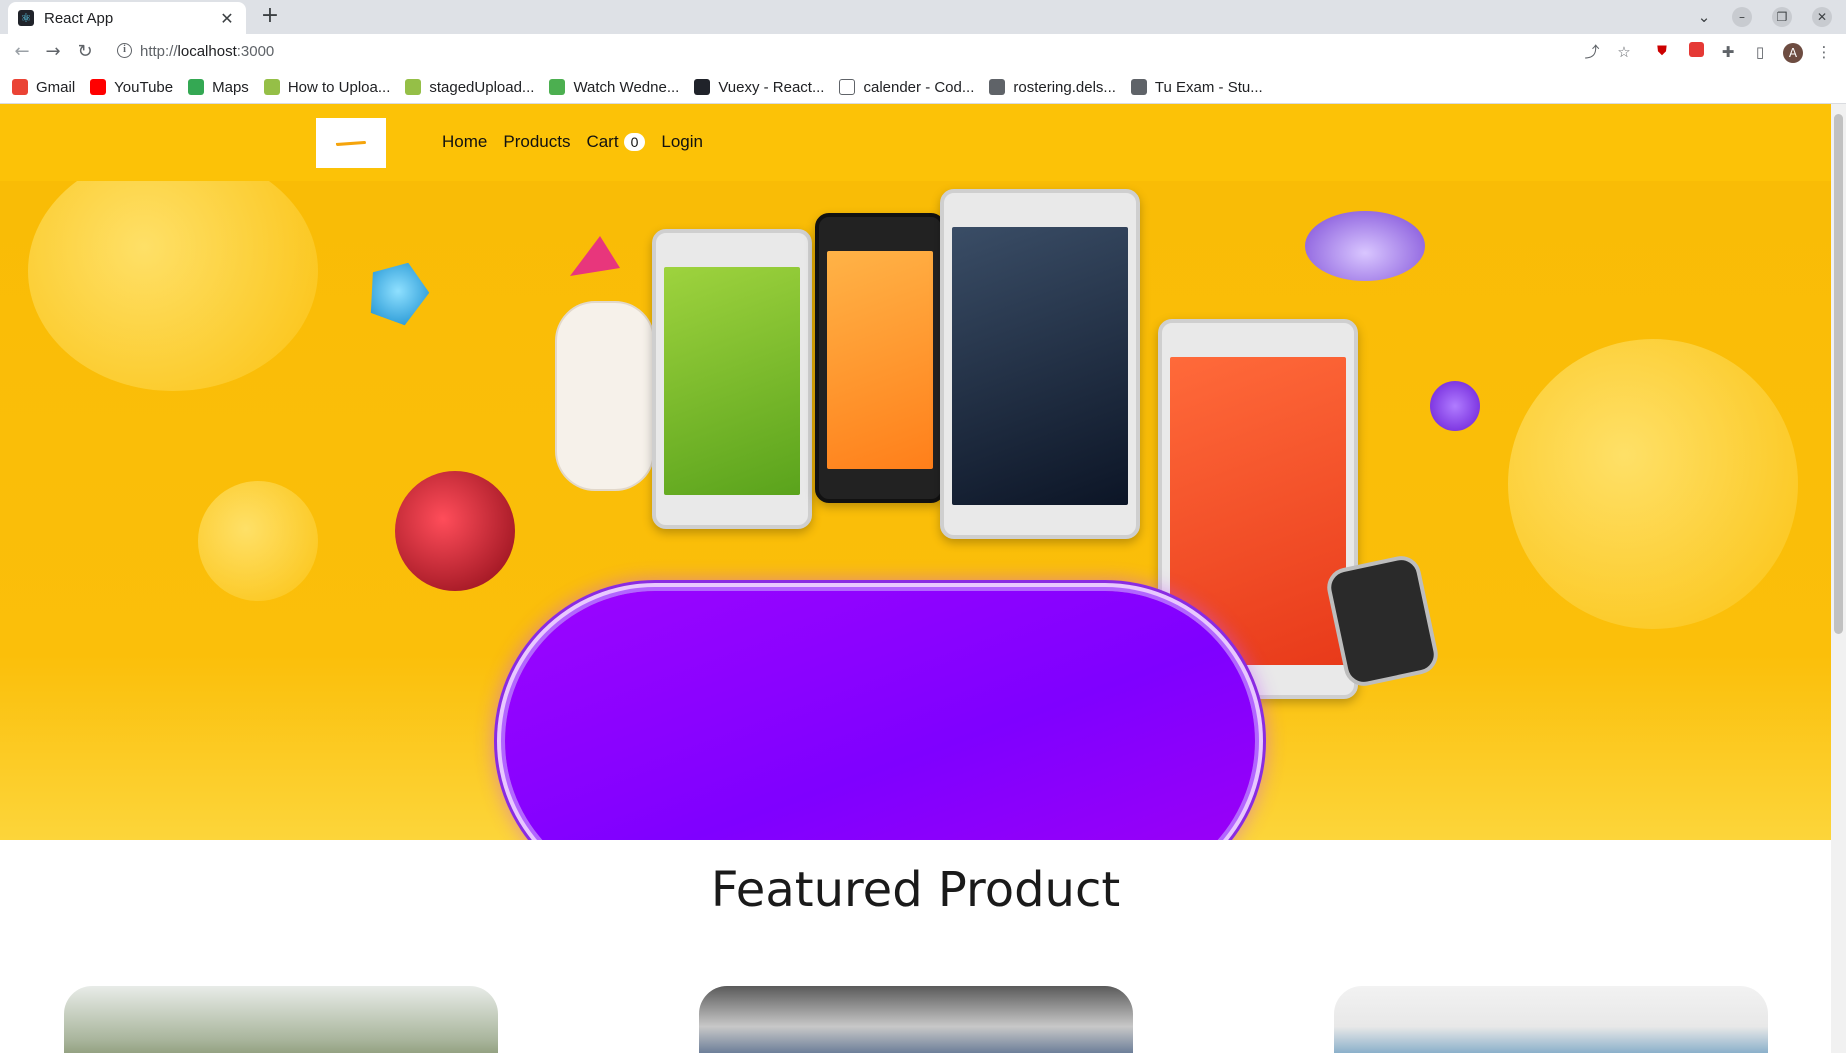 Image resolution: width=1846 pixels, height=1053 pixels. I want to click on browser-tab-strip: ⚛ React App ✕ + ⌄ – ❐ ✕, so click(923, 17).